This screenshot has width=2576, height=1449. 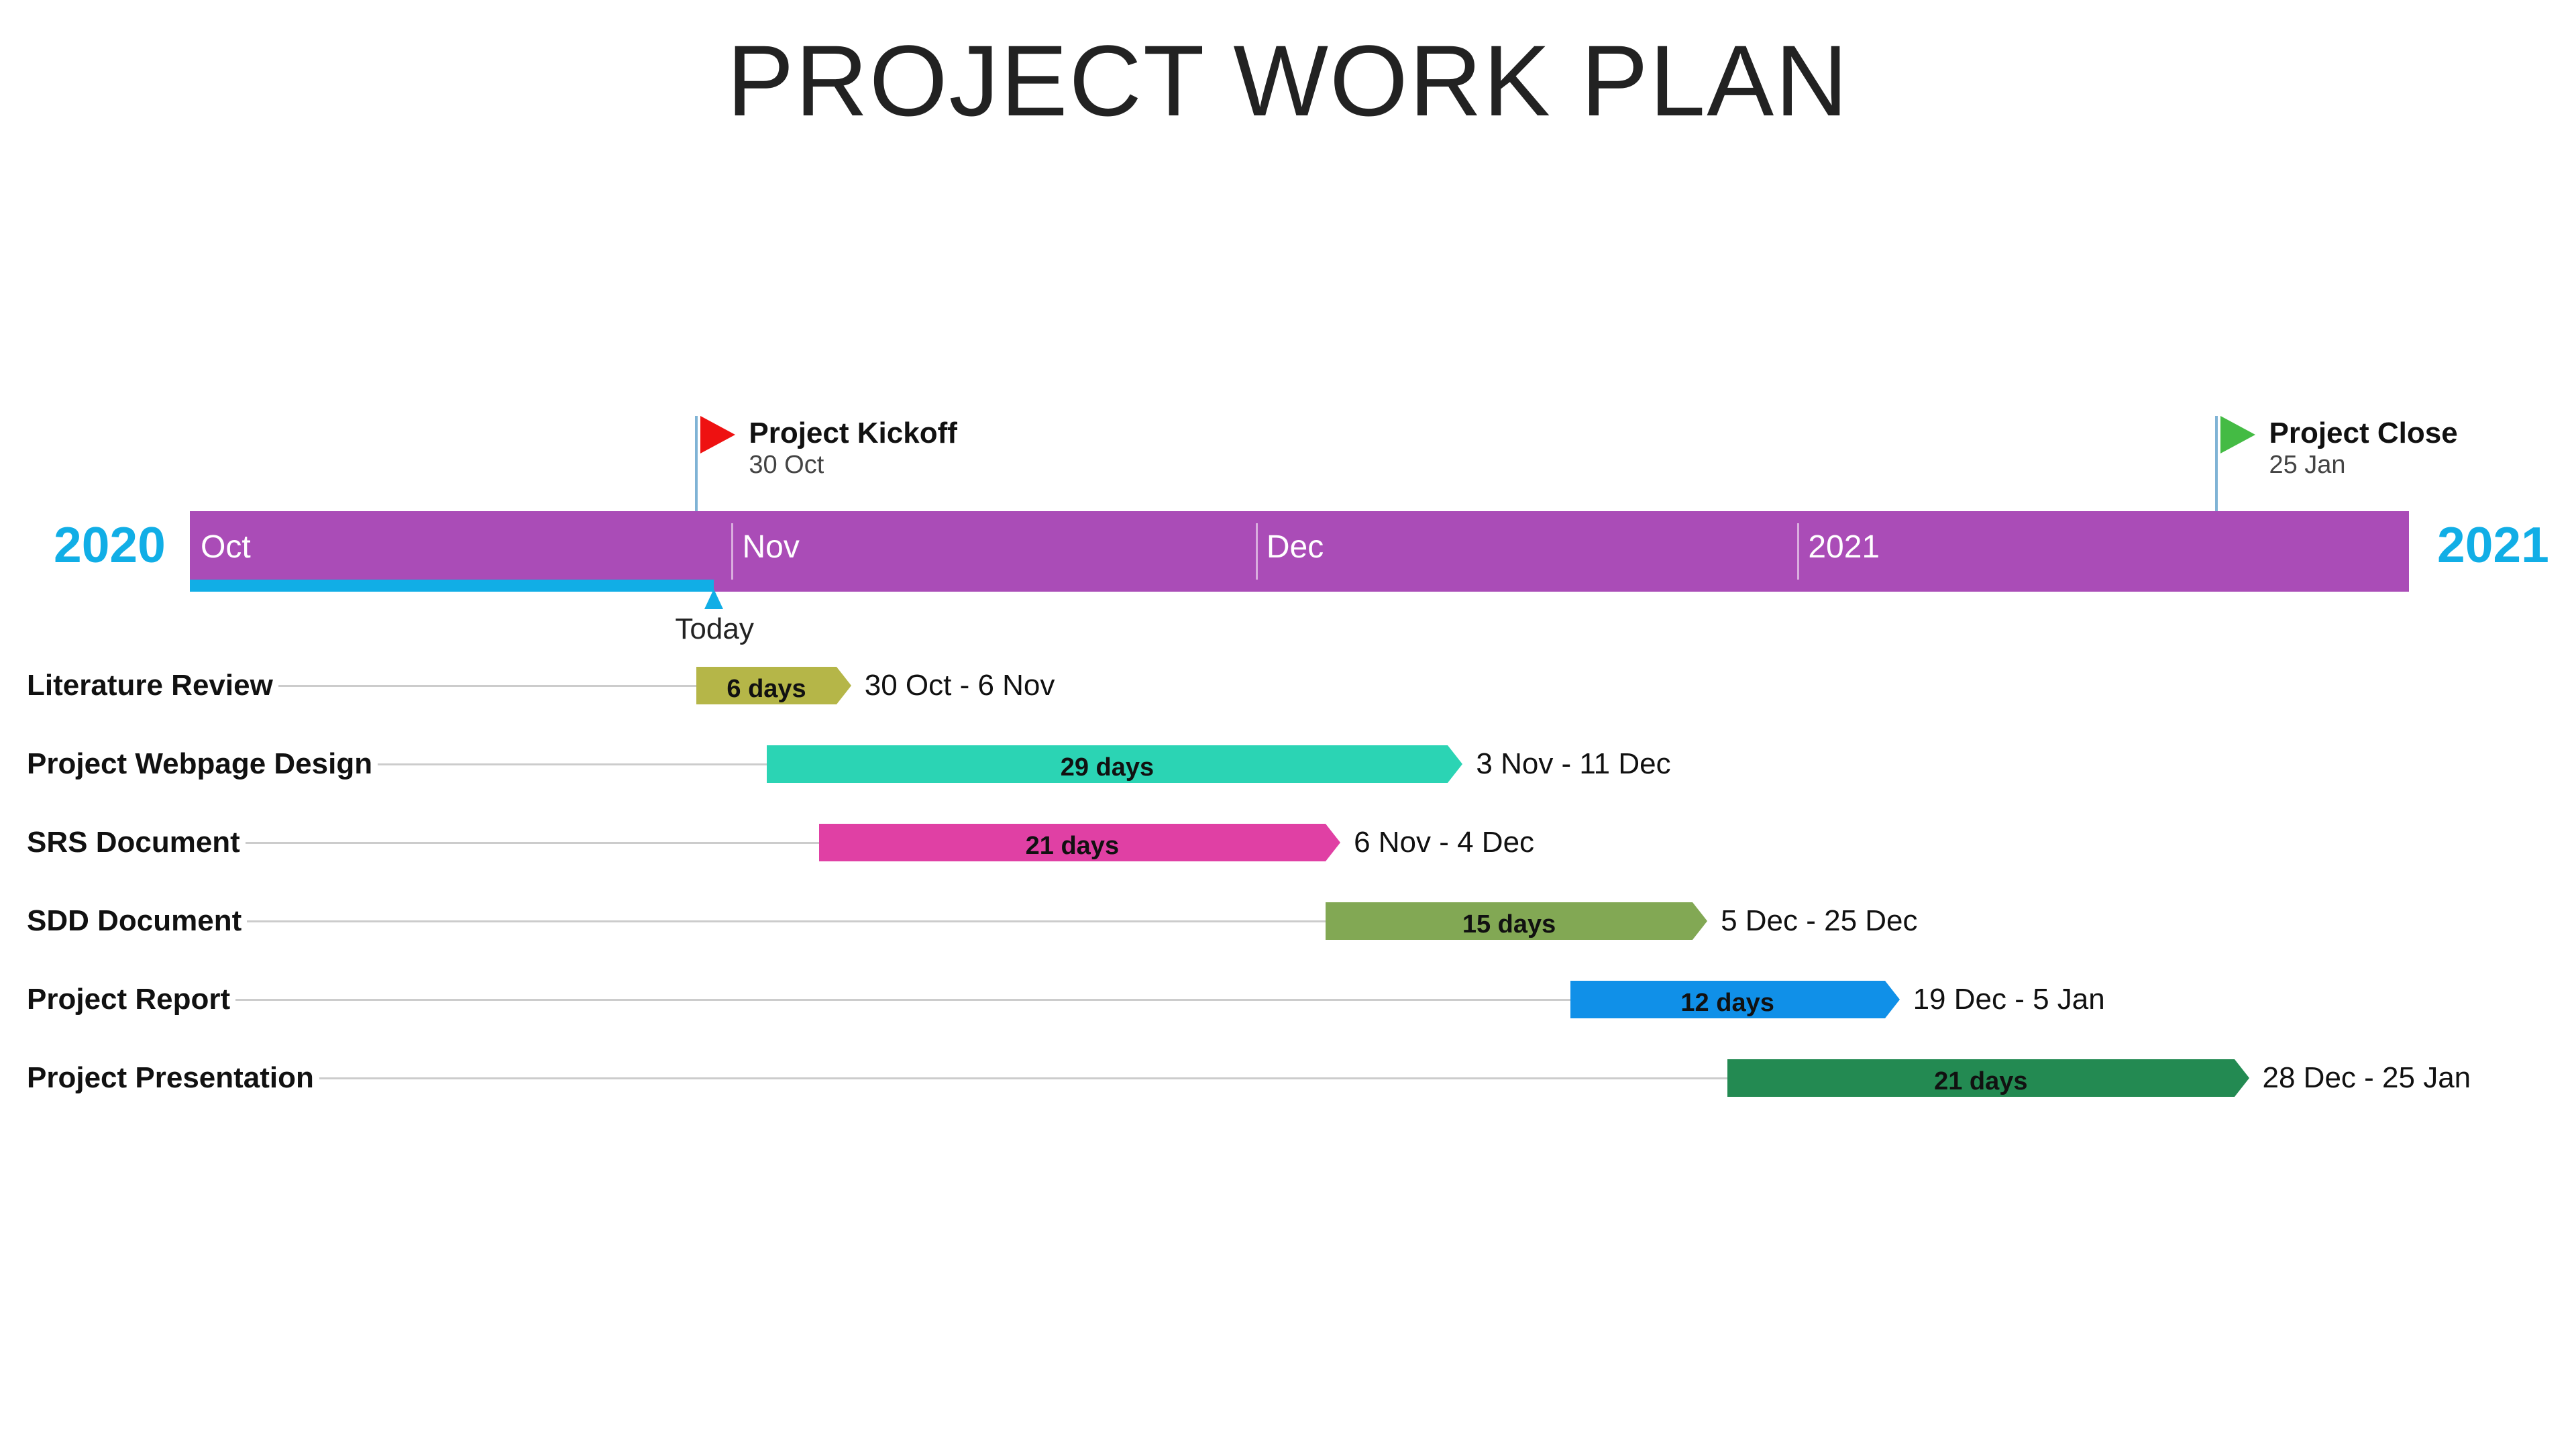 What do you see at coordinates (1573, 763) in the screenshot?
I see `task-date-range: 3 Nov - 11 Dec` at bounding box center [1573, 763].